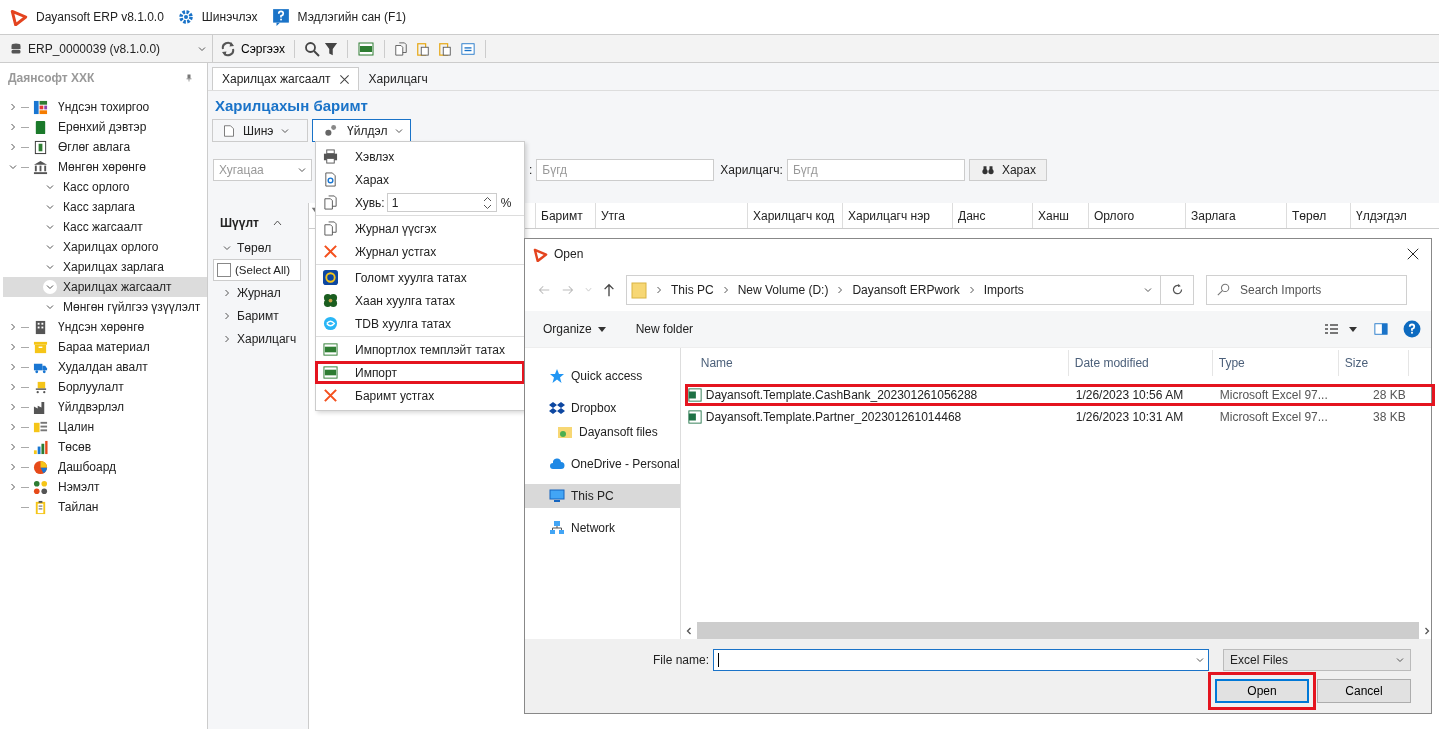  Describe the element at coordinates (1059, 395) in the screenshot. I see `file-row: Dayansoft.Template.CashBank_202301261056288 1/26/2023 10:56 AM Microsoft Excel 97... 28 KB` at that location.